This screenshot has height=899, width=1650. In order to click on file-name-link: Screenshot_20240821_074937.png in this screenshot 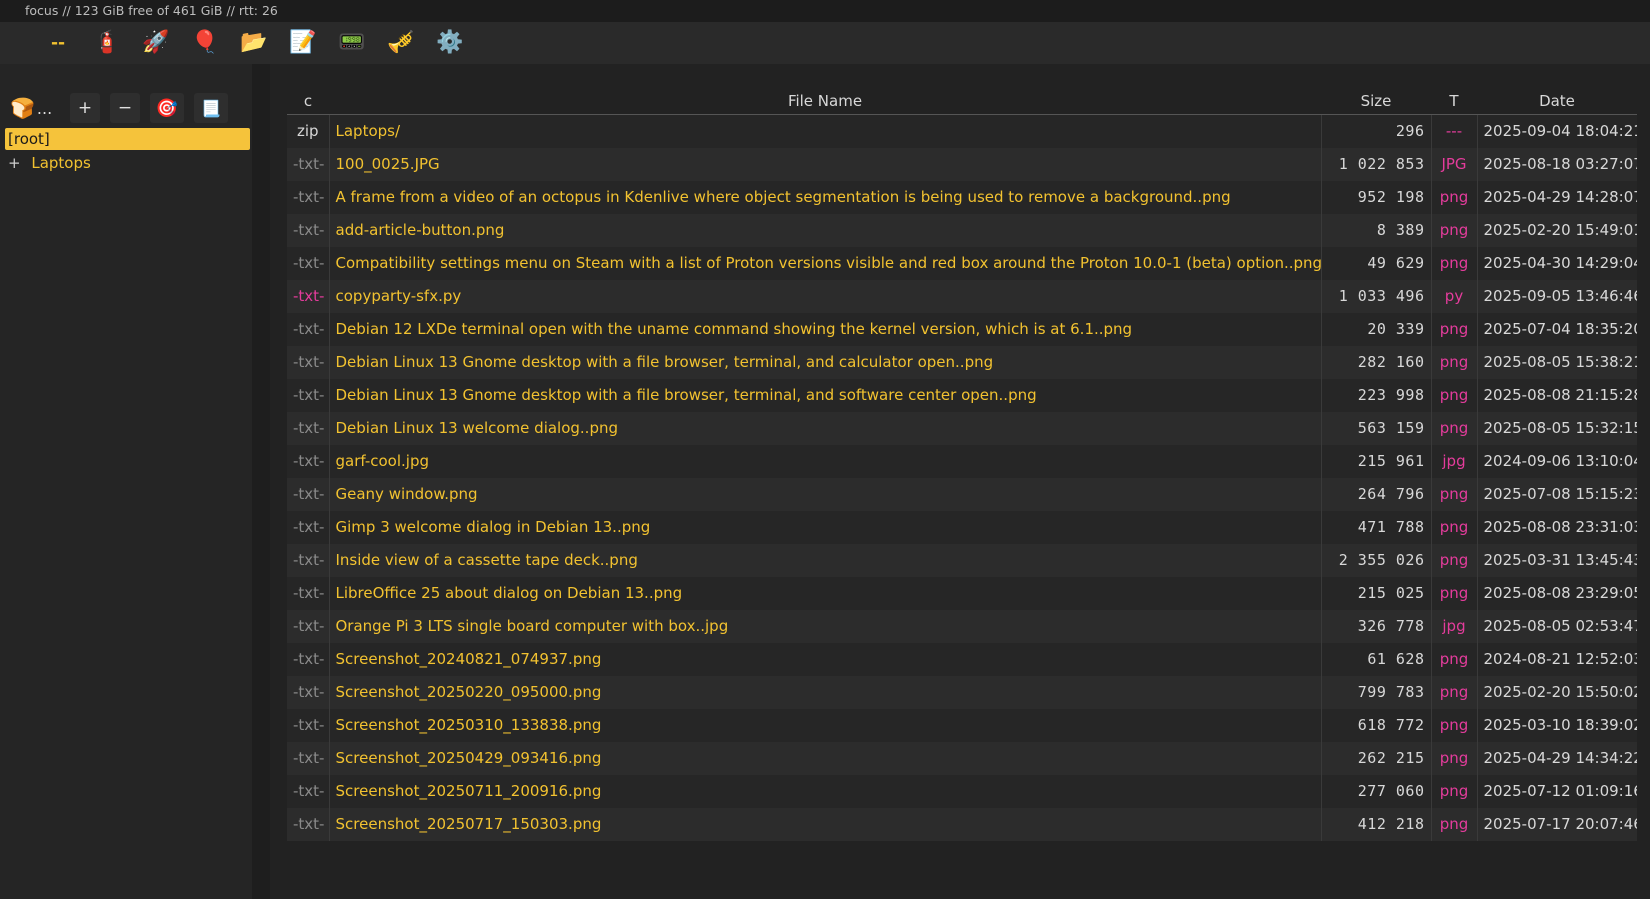, I will do `click(825, 659)`.